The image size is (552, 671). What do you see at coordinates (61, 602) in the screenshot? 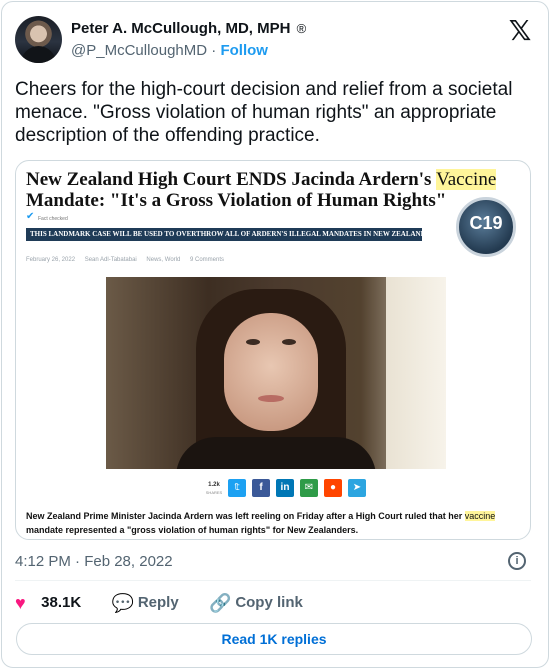
I see `like-count: 38.1K` at bounding box center [61, 602].